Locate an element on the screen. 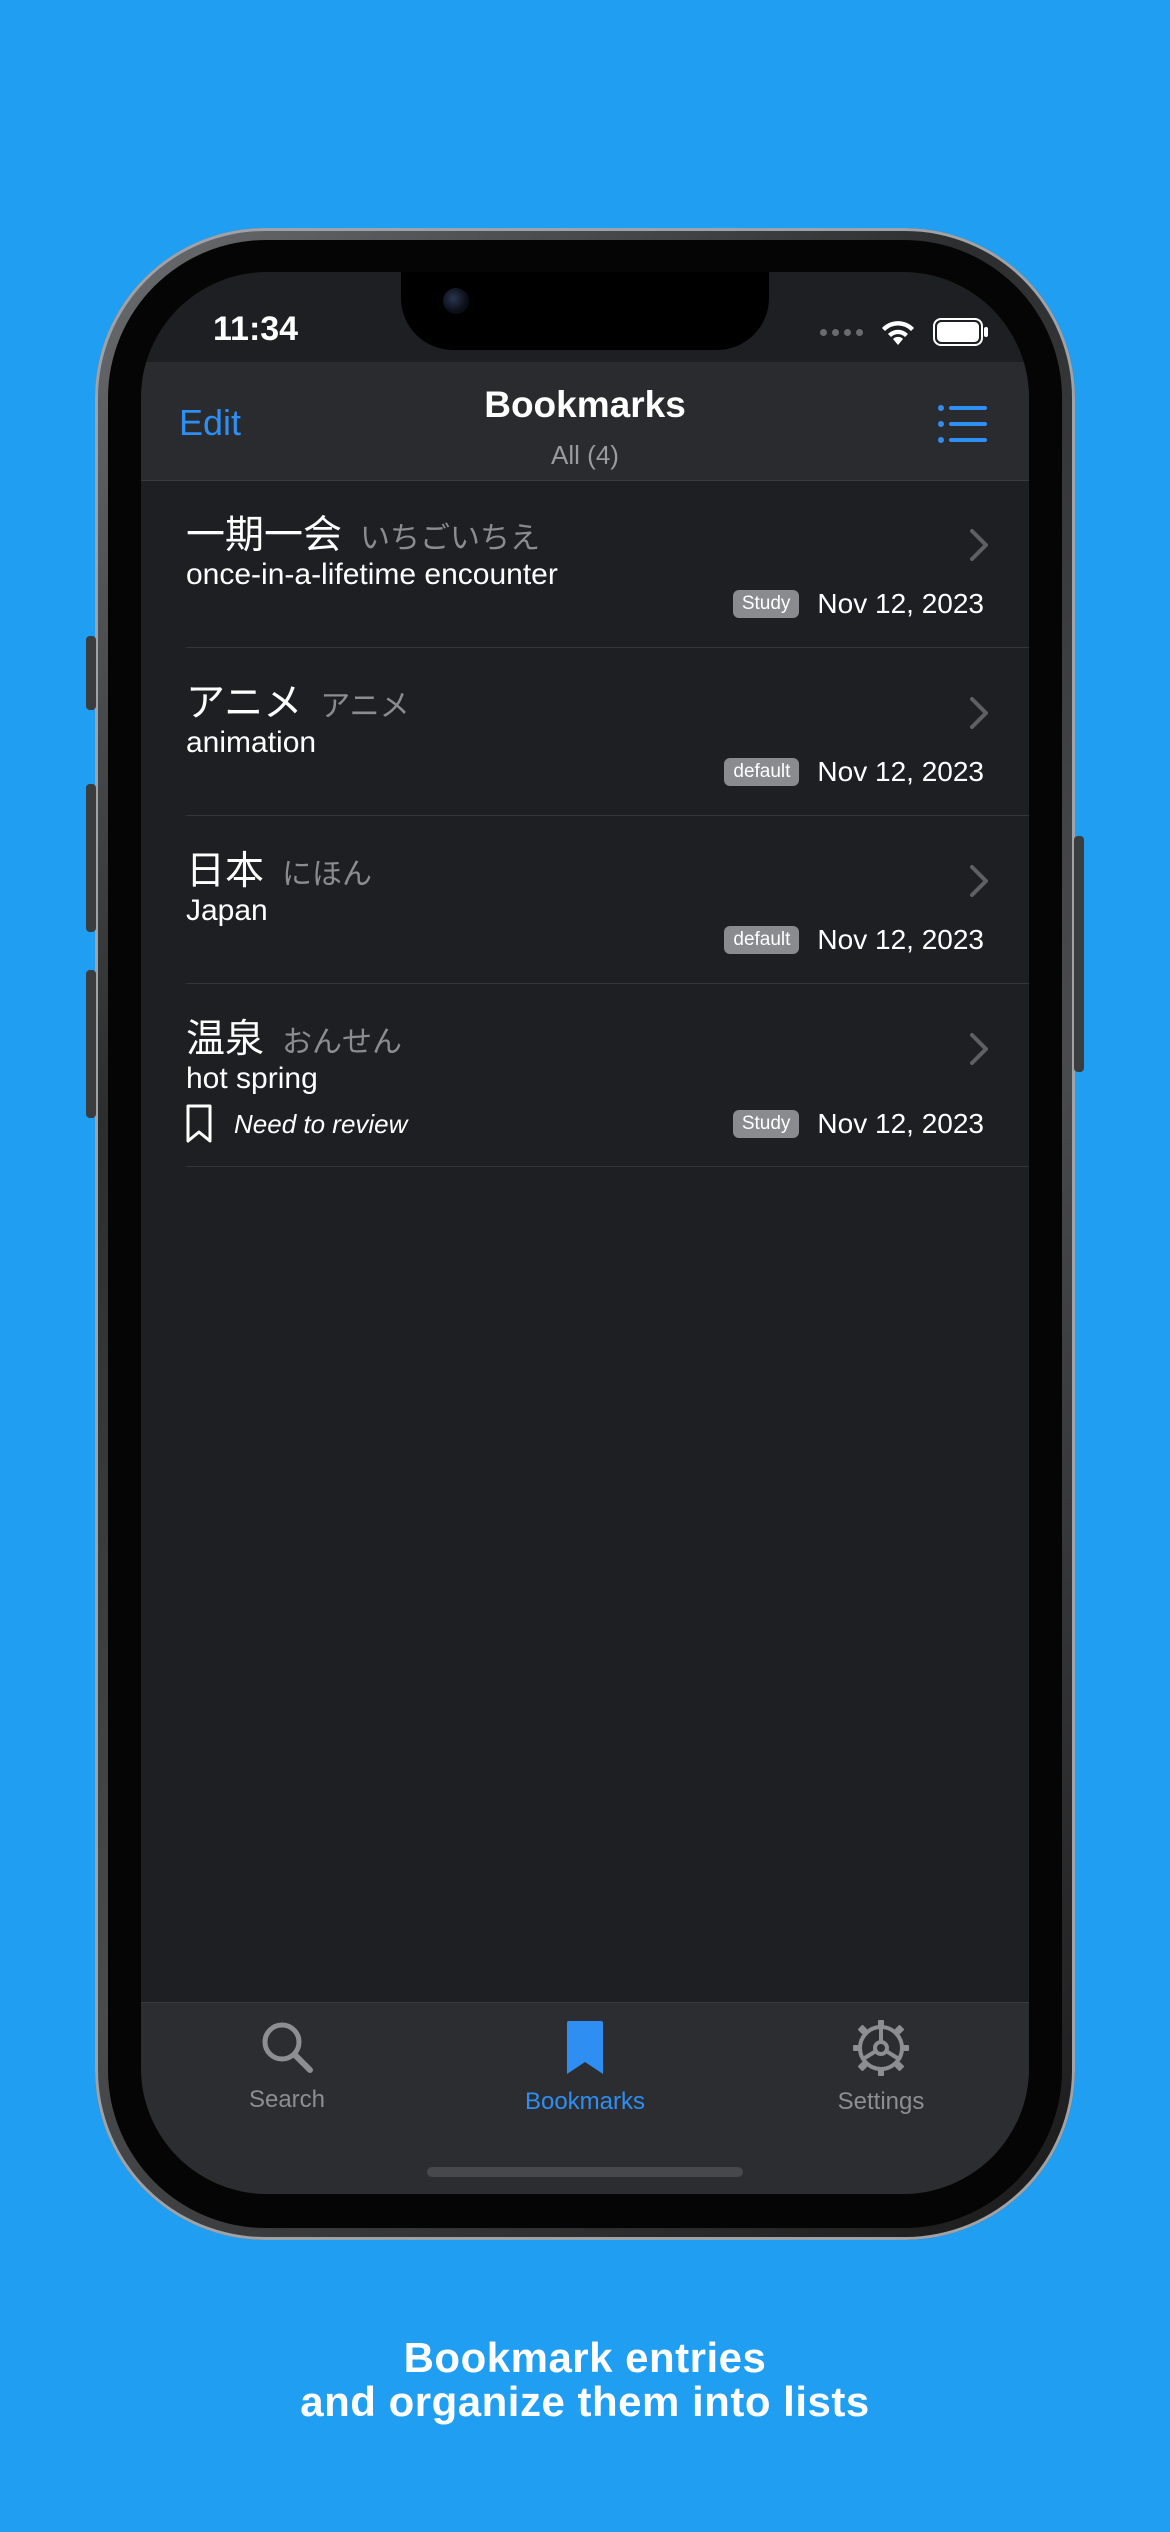  entry-reading: アニメ is located at coordinates (365, 706).